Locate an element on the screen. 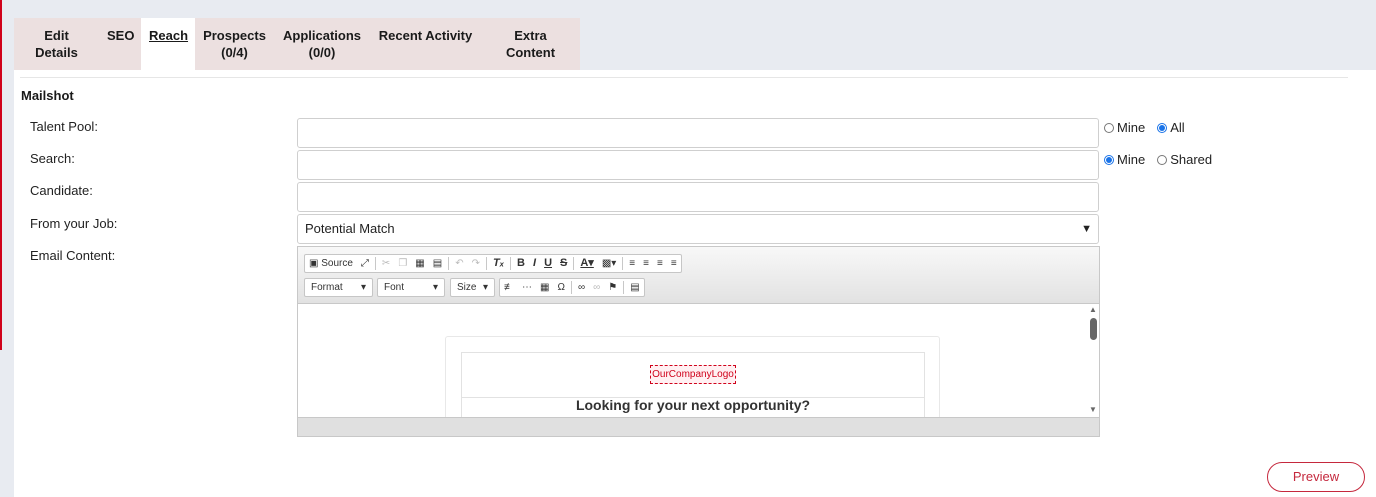  talent-pool-scope: Mine All is located at coordinates (1150, 127).